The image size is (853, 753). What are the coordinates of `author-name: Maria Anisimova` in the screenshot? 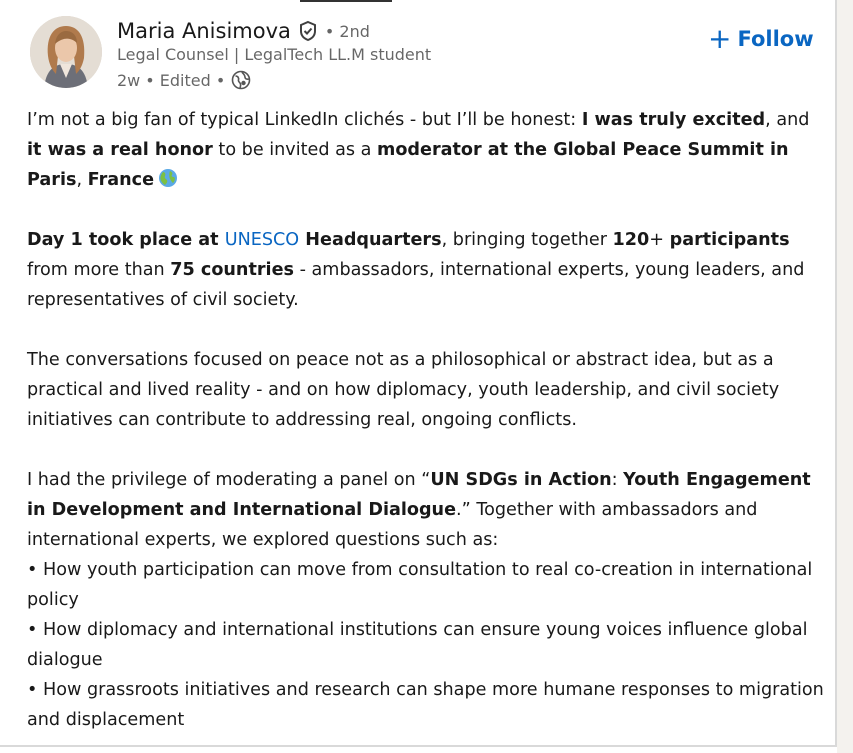 It's located at (204, 31).